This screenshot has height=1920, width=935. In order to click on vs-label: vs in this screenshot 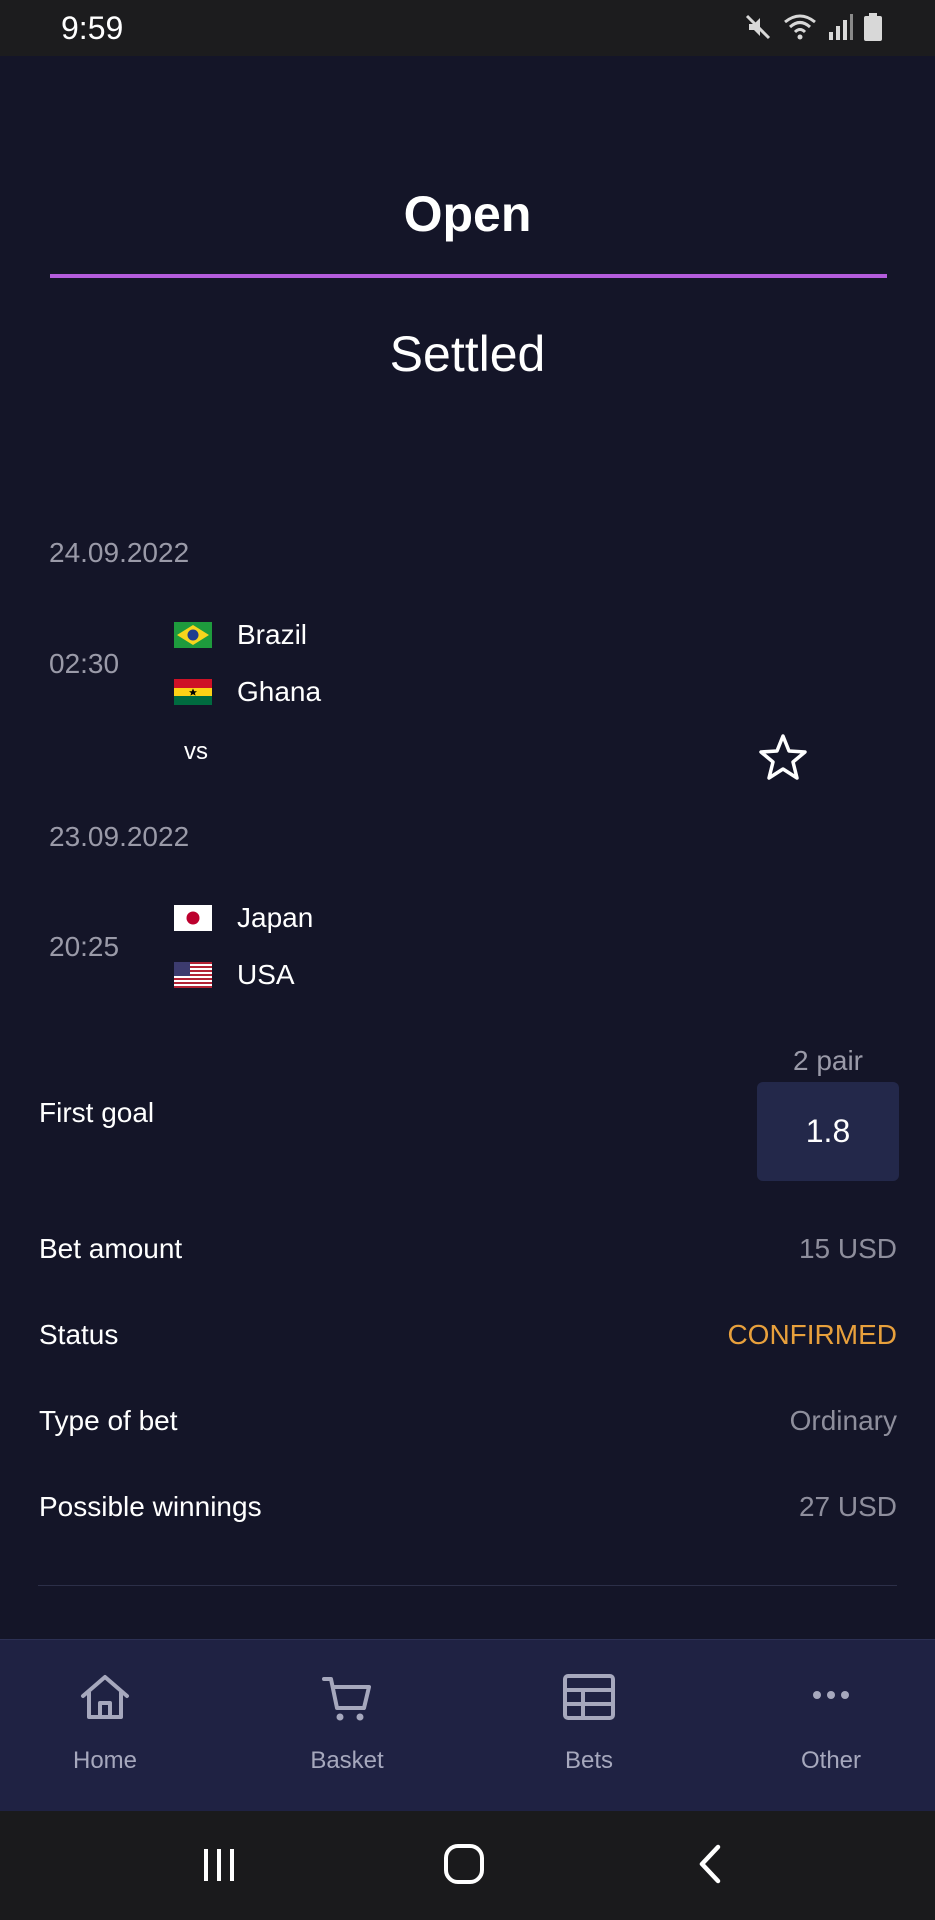, I will do `click(196, 751)`.